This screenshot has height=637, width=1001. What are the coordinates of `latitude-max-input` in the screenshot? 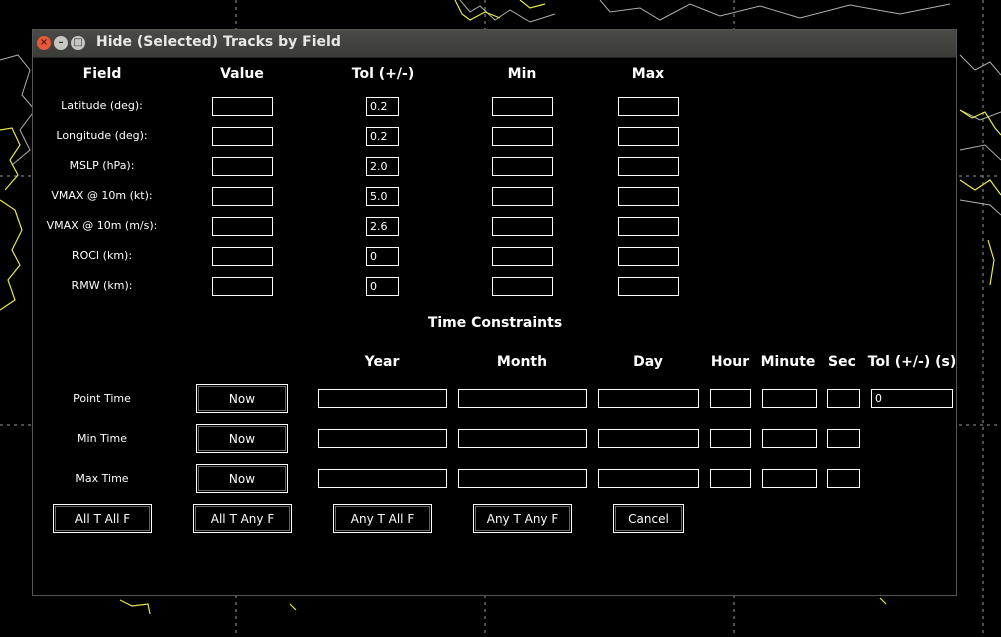 It's located at (648, 106).